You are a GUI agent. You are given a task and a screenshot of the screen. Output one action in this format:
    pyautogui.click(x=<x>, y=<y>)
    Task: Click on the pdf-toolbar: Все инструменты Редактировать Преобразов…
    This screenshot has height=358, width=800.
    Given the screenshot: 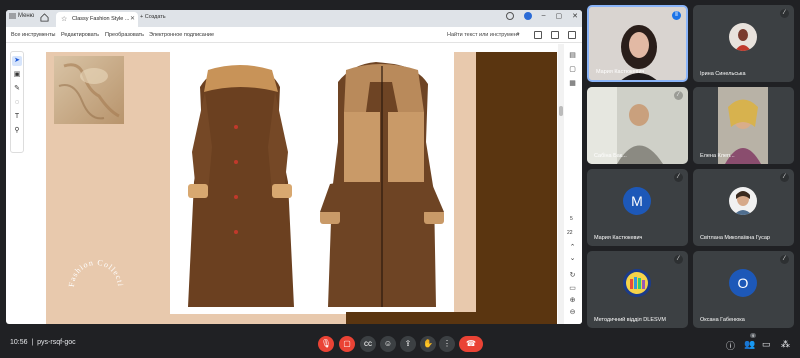 What is the action you would take?
    pyautogui.click(x=294, y=35)
    